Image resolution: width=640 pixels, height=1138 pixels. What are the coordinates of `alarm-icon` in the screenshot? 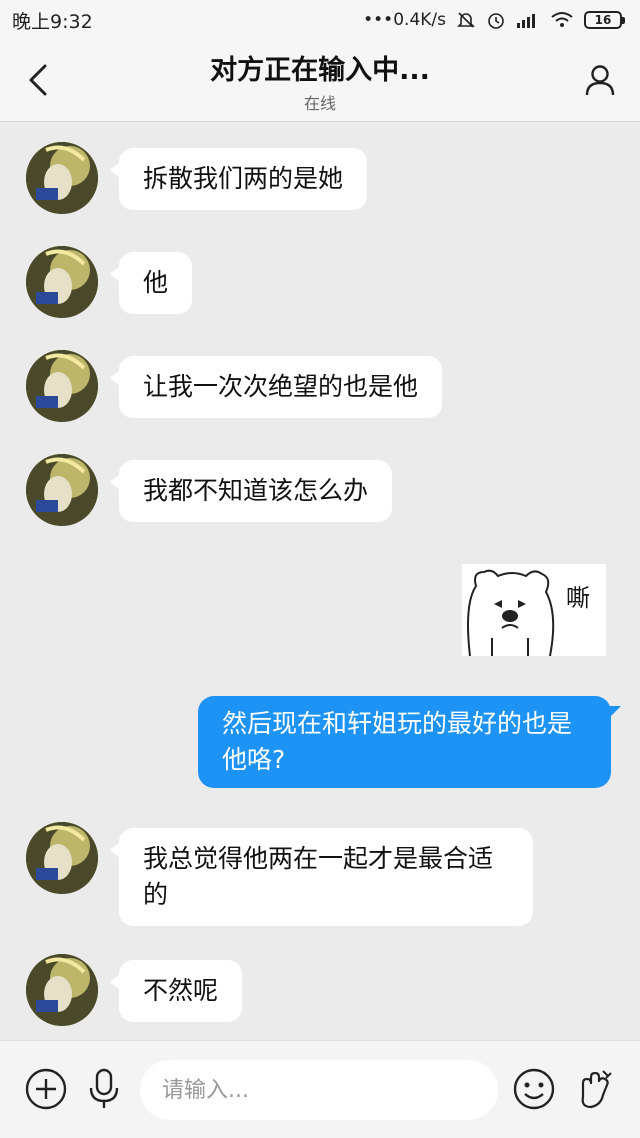 It's located at (496, 20).